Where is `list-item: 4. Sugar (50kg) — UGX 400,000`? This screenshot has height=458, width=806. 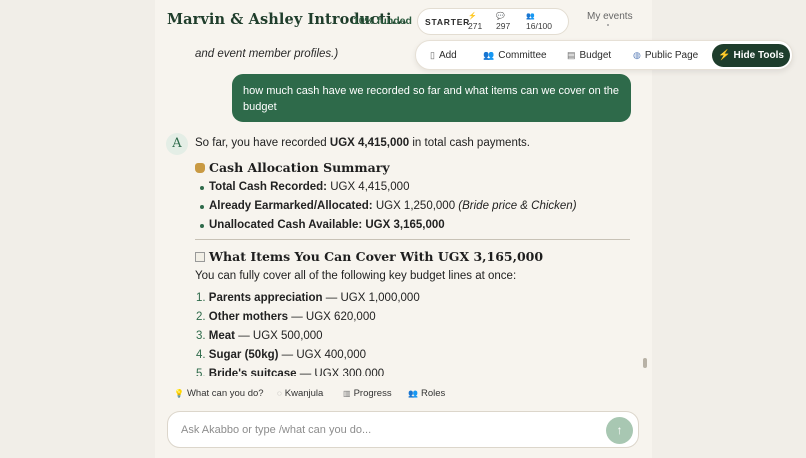 list-item: 4. Sugar (50kg) — UGX 400,000 is located at coordinates (281, 355).